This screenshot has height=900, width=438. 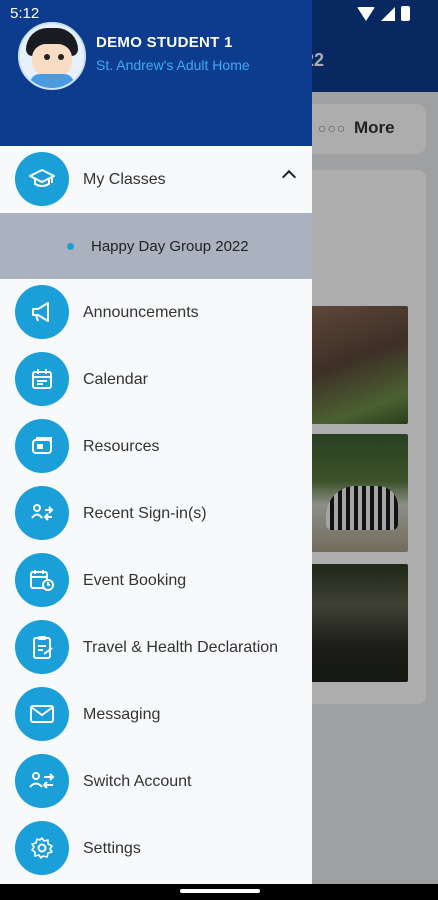 What do you see at coordinates (112, 848) in the screenshot?
I see `menu-label-settings: Settings` at bounding box center [112, 848].